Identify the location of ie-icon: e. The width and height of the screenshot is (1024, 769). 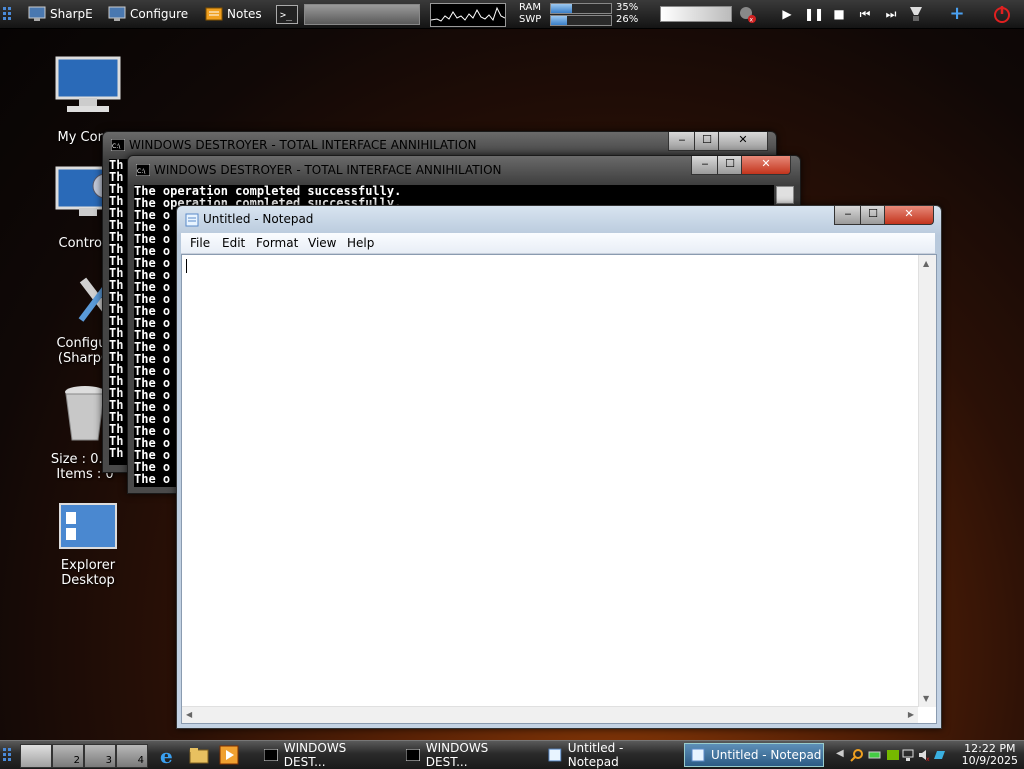
(166, 756).